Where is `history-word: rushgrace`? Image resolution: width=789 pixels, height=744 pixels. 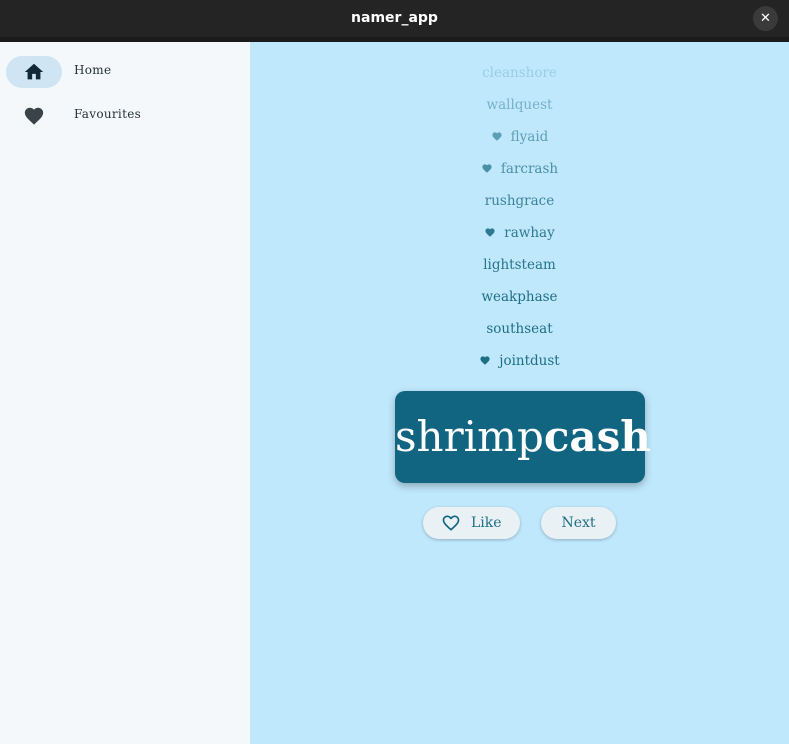
history-word: rushgrace is located at coordinates (519, 201).